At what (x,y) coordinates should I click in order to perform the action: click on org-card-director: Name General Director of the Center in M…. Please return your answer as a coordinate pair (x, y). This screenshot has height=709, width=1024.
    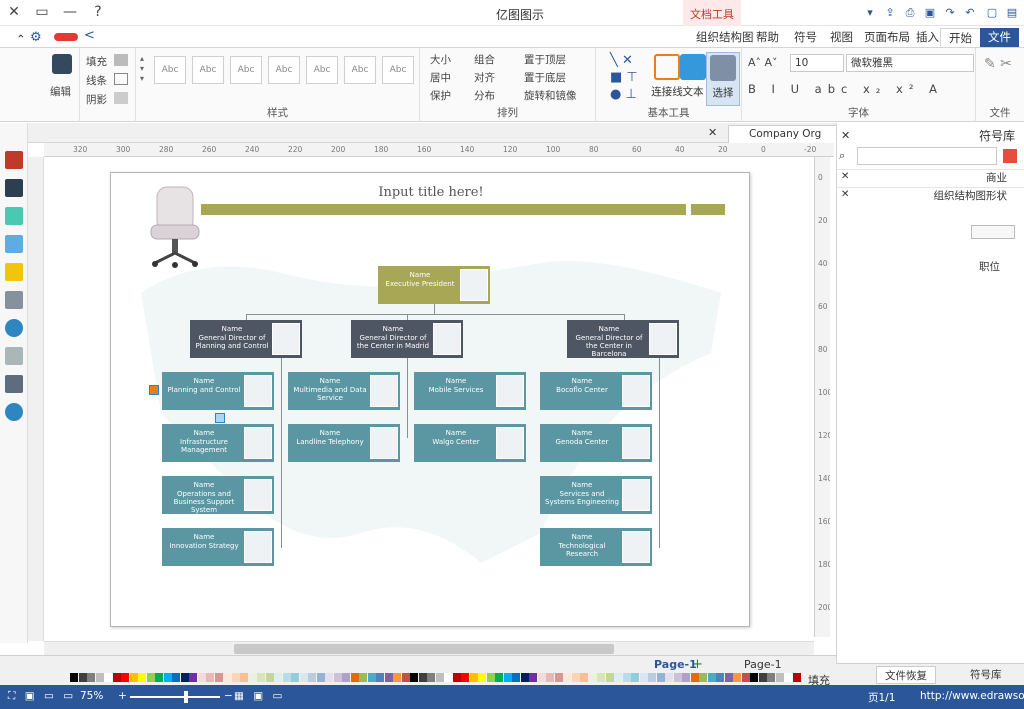
    Looking at the image, I should click on (407, 339).